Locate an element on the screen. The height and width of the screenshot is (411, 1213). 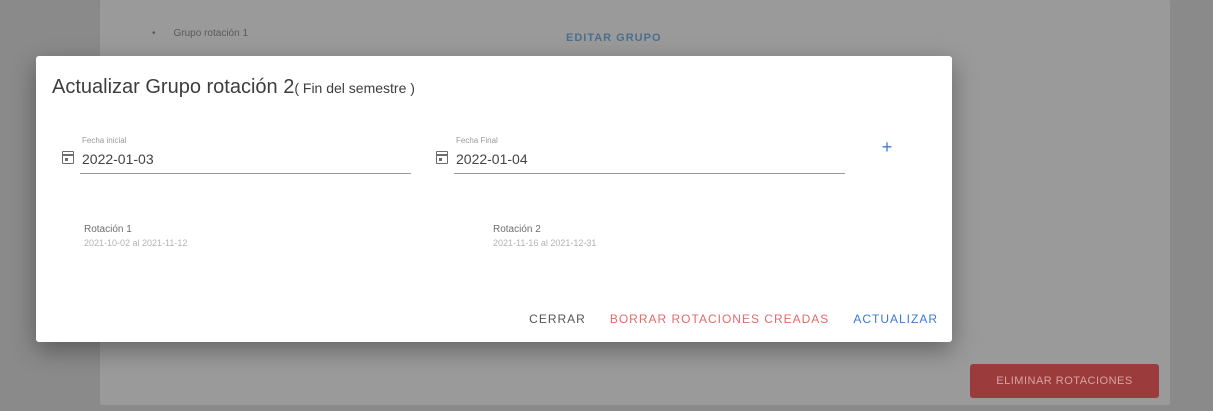
end-date-underline is located at coordinates (649, 173).